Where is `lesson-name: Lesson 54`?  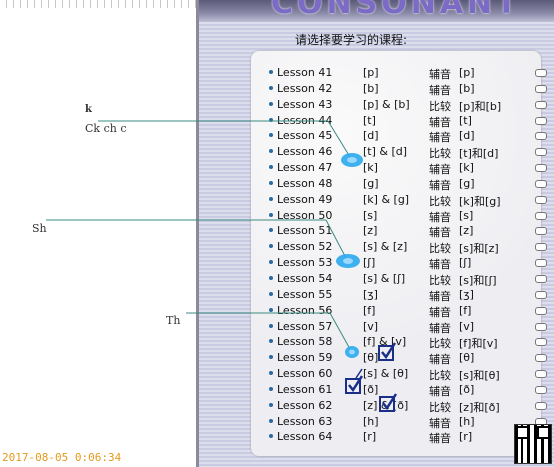
lesson-name: Lesson 54 is located at coordinates (304, 278).